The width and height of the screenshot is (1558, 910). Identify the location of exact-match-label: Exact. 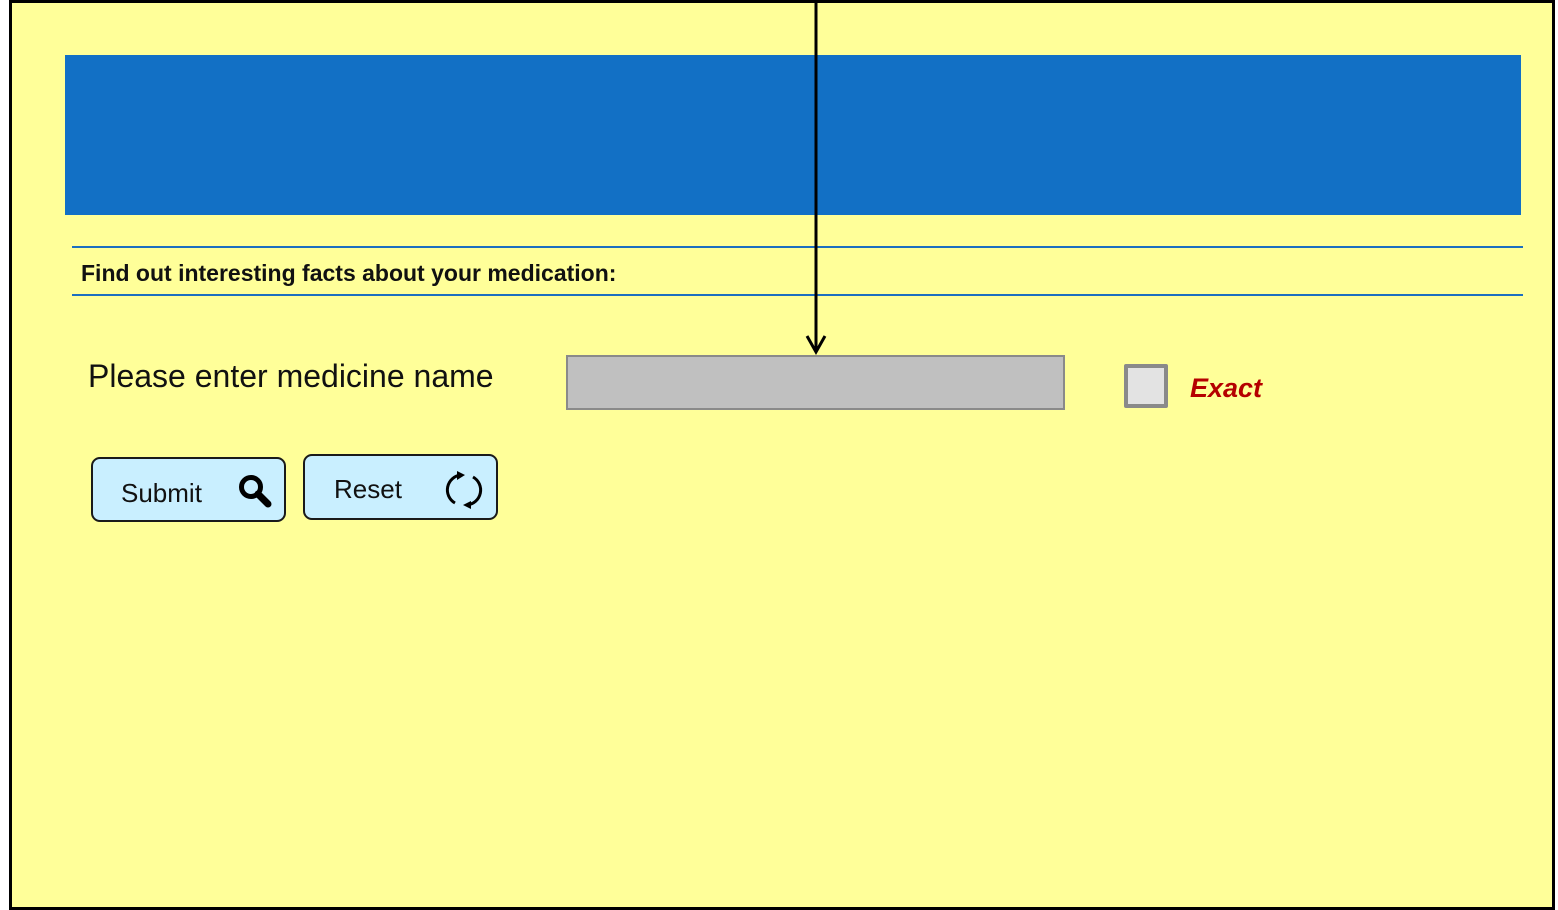
(1226, 388).